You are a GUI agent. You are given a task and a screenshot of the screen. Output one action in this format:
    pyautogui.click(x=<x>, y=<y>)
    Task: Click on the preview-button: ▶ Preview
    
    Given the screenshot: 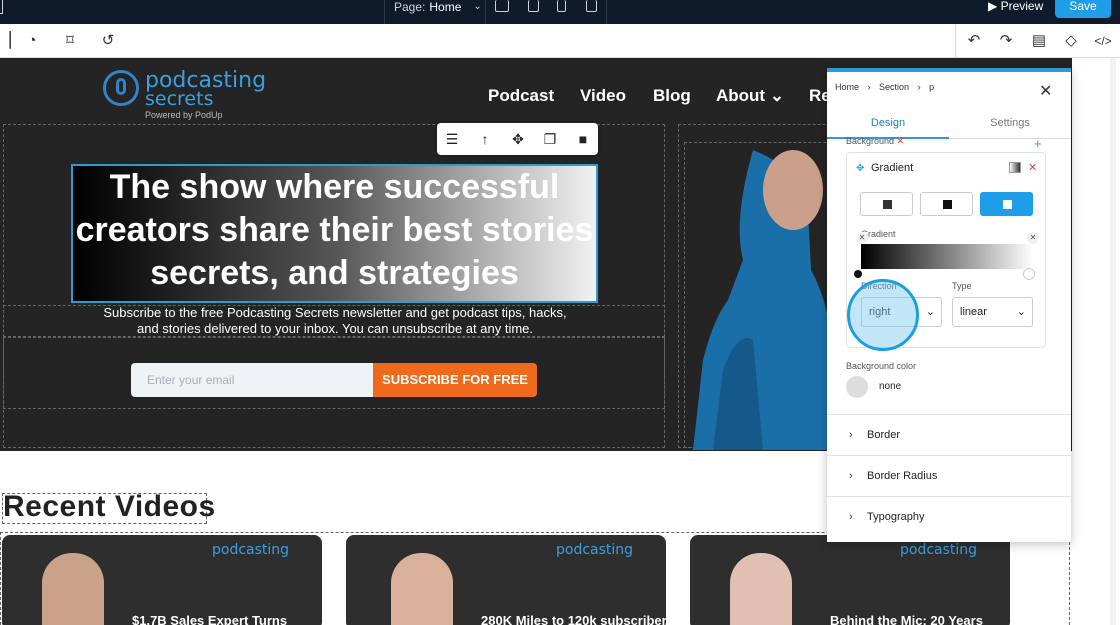 What is the action you would take?
    pyautogui.click(x=1015, y=6)
    